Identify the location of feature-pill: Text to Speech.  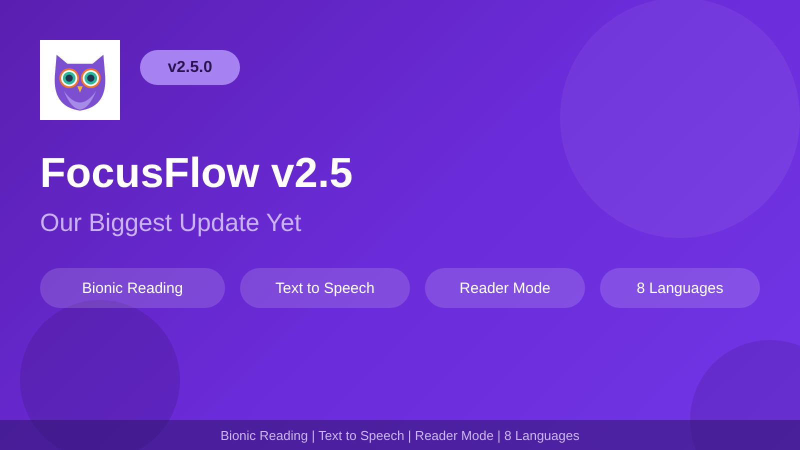
(325, 288).